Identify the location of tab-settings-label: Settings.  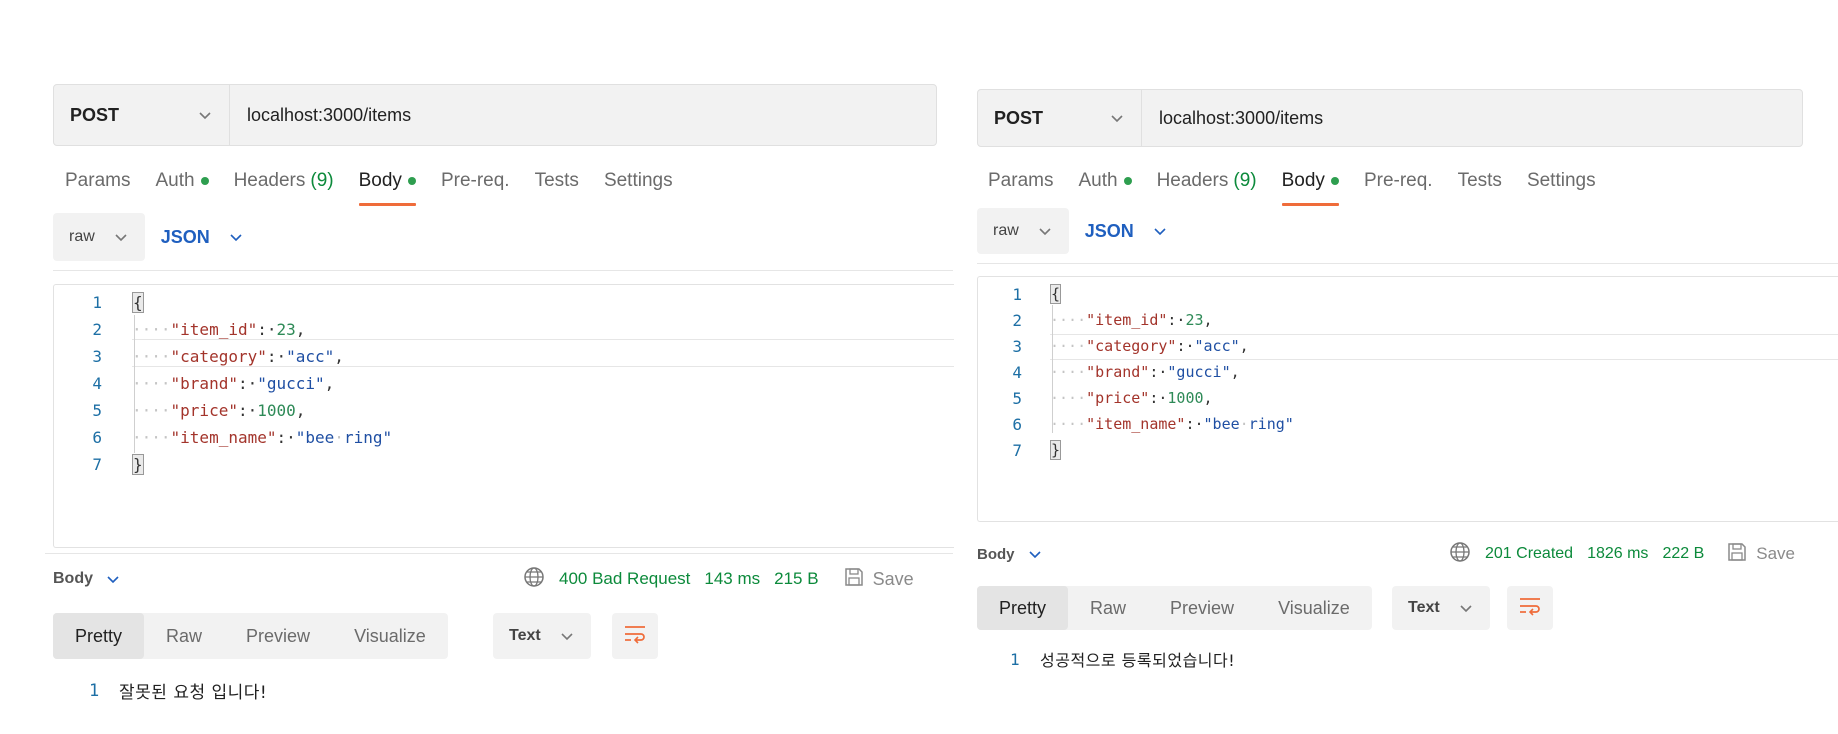
(638, 180).